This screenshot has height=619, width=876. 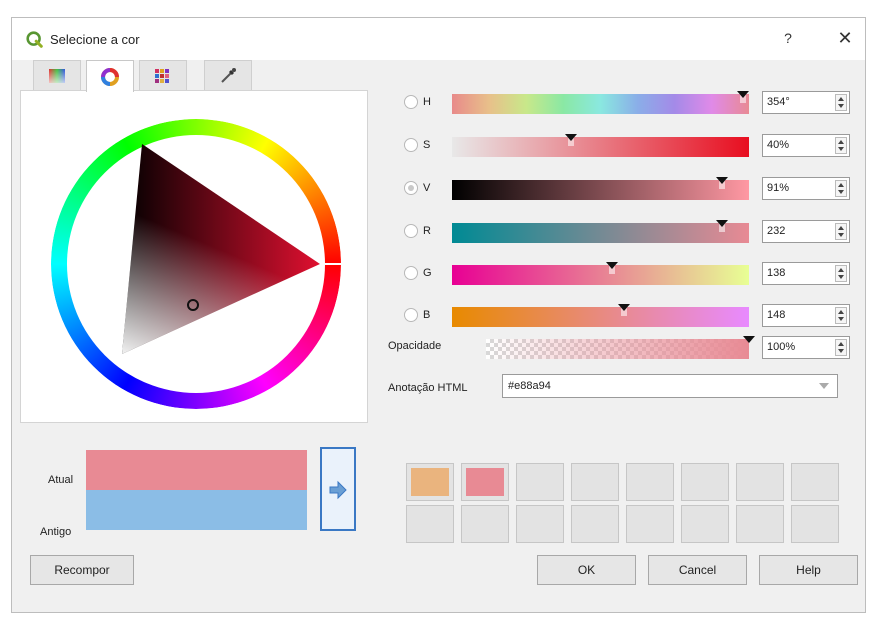 What do you see at coordinates (806, 273) in the screenshot?
I see `channel-spinbox-g: 138` at bounding box center [806, 273].